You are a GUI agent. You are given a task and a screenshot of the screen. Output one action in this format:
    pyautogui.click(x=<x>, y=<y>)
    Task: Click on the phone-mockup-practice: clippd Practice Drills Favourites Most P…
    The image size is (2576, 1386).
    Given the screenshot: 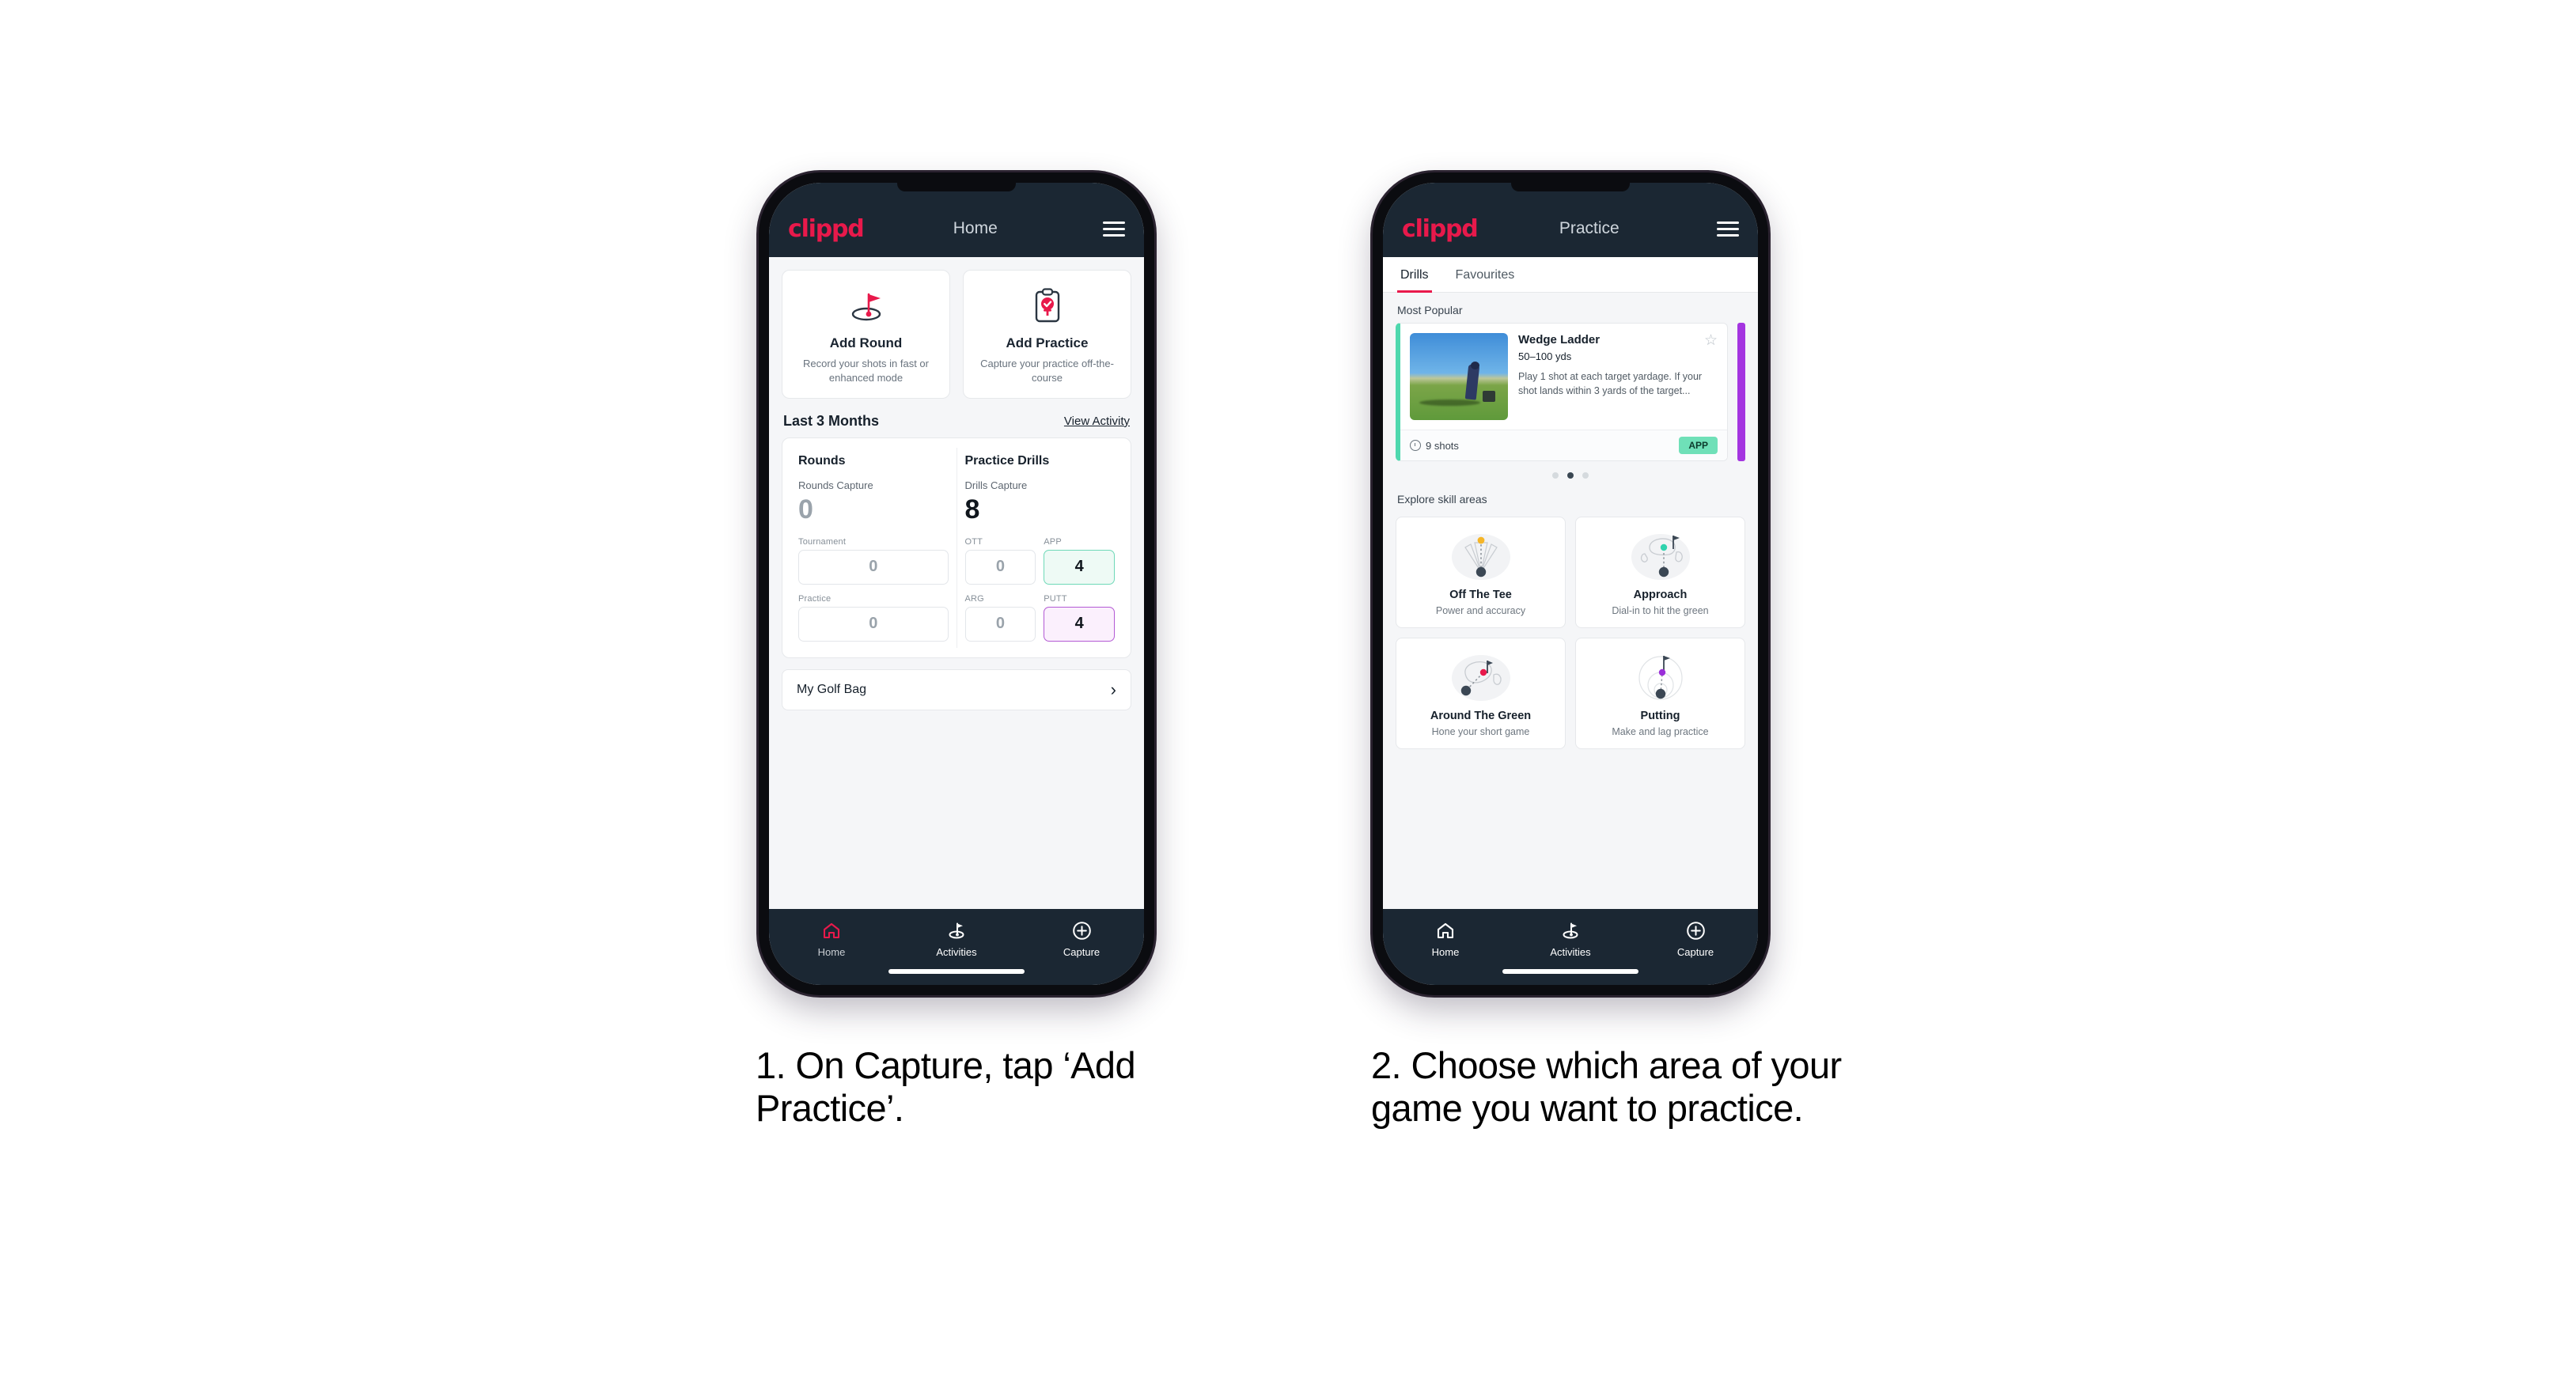 What is the action you would take?
    pyautogui.click(x=1570, y=584)
    